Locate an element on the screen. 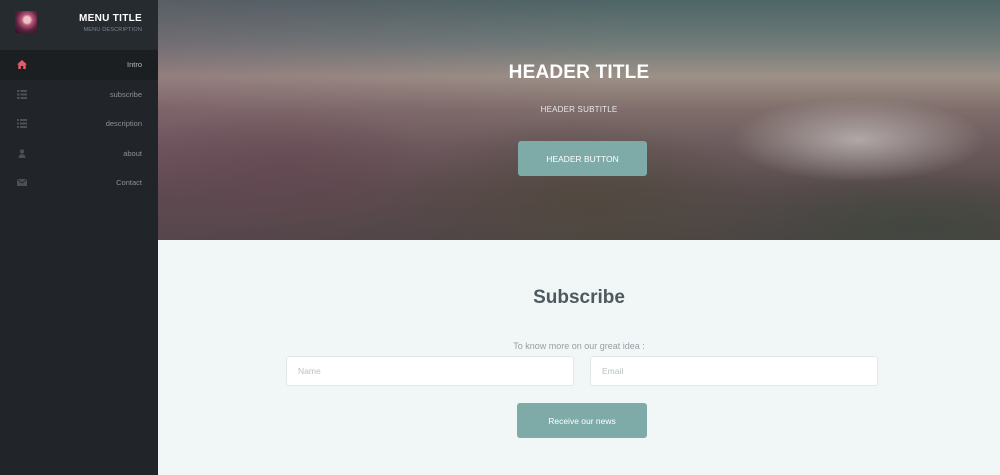  user-icon is located at coordinates (22, 153).